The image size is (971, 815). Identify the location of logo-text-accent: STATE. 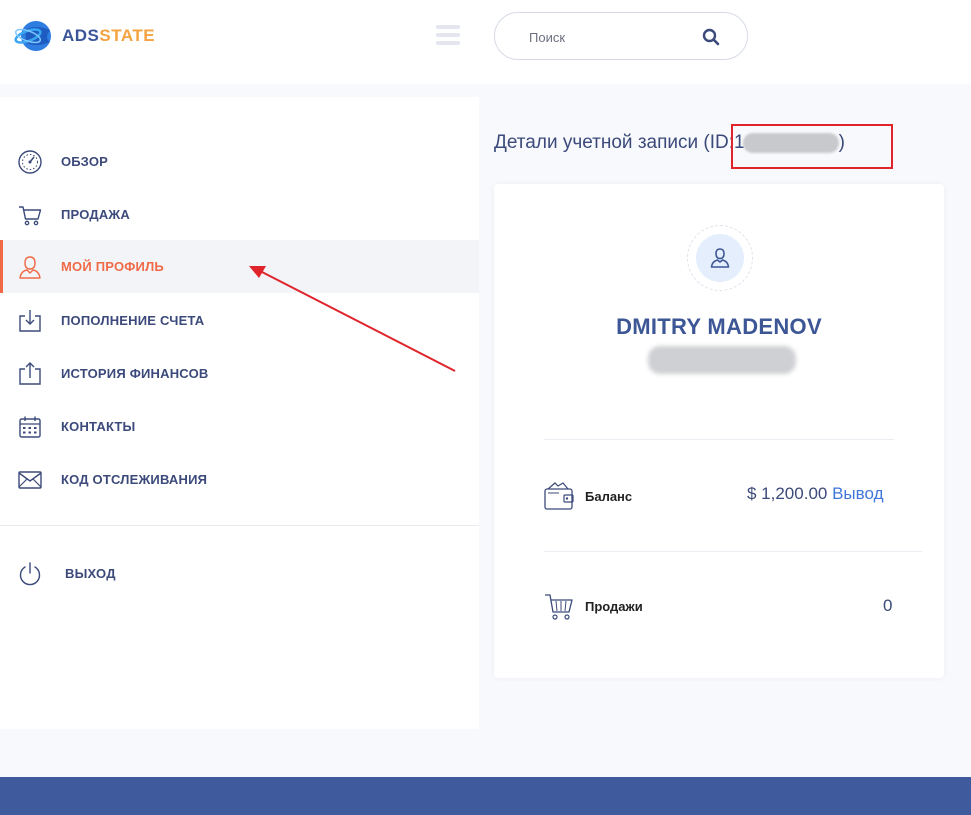
(127, 35).